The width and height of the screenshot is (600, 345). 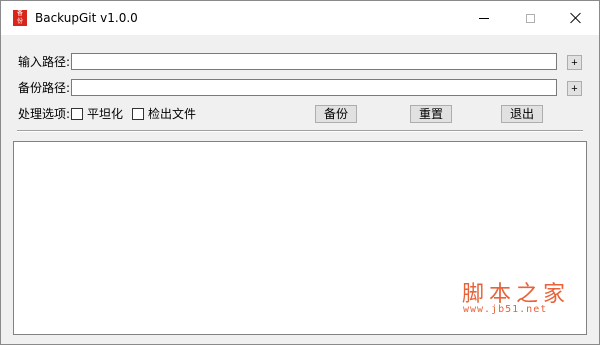 I want to click on flatten-checkbox, so click(x=77, y=114).